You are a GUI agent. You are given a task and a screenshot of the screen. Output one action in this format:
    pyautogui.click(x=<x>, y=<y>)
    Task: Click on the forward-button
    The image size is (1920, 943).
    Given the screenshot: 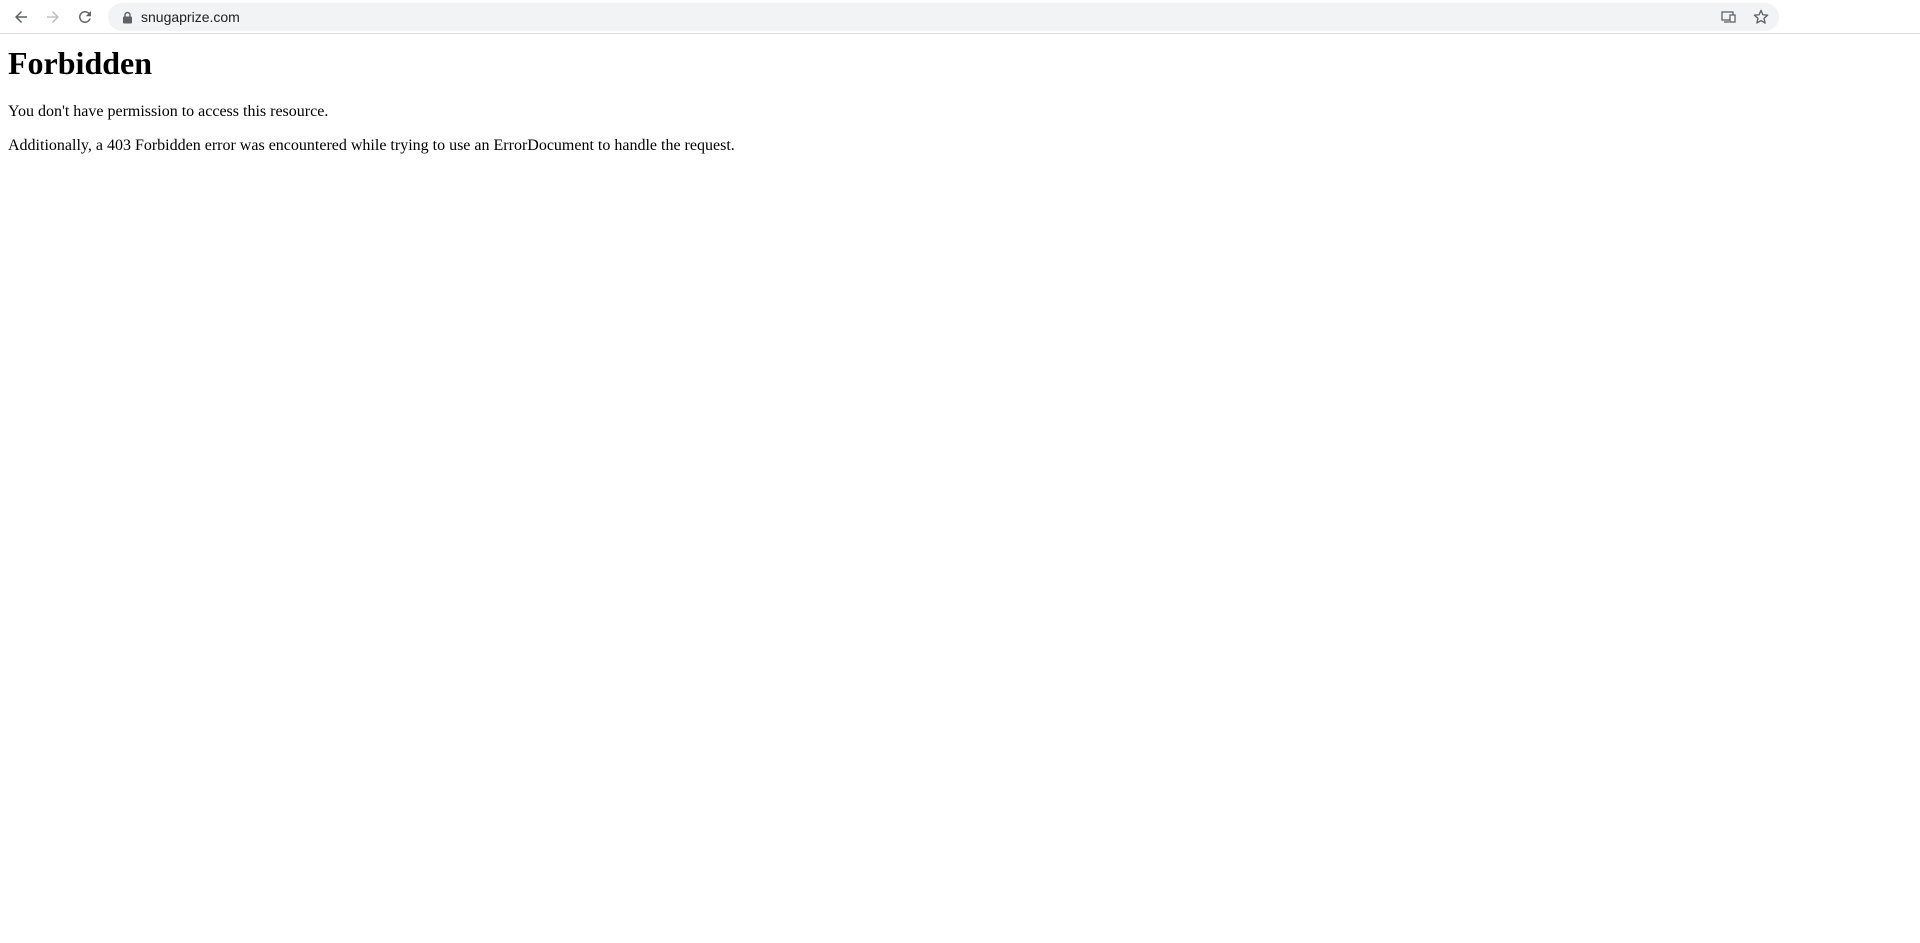 What is the action you would take?
    pyautogui.click(x=53, y=17)
    